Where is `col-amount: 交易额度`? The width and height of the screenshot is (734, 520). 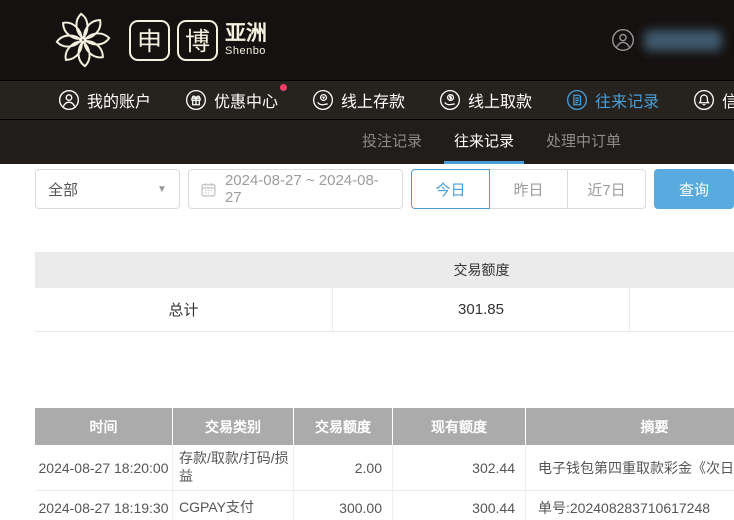
col-amount: 交易额度 is located at coordinates (342, 426).